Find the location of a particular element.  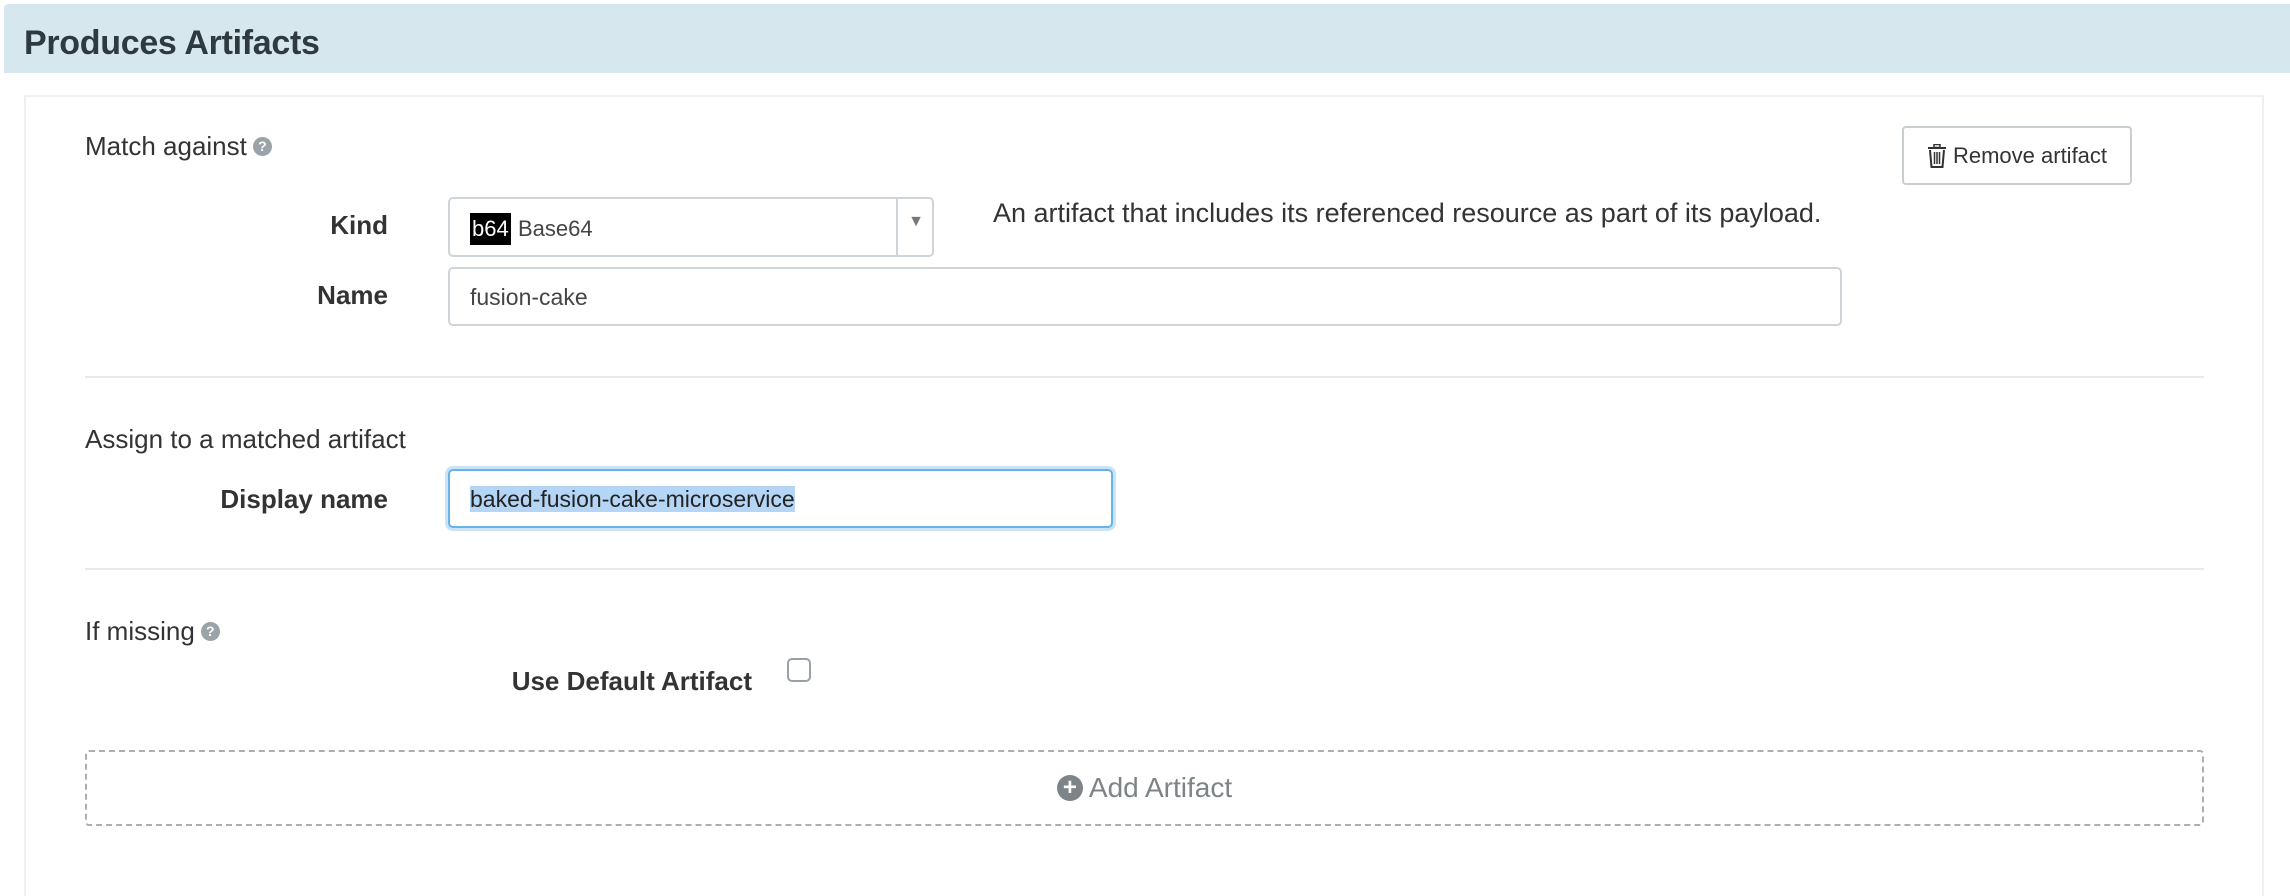

add-artifact-label: Add Artifact is located at coordinates (1160, 787).